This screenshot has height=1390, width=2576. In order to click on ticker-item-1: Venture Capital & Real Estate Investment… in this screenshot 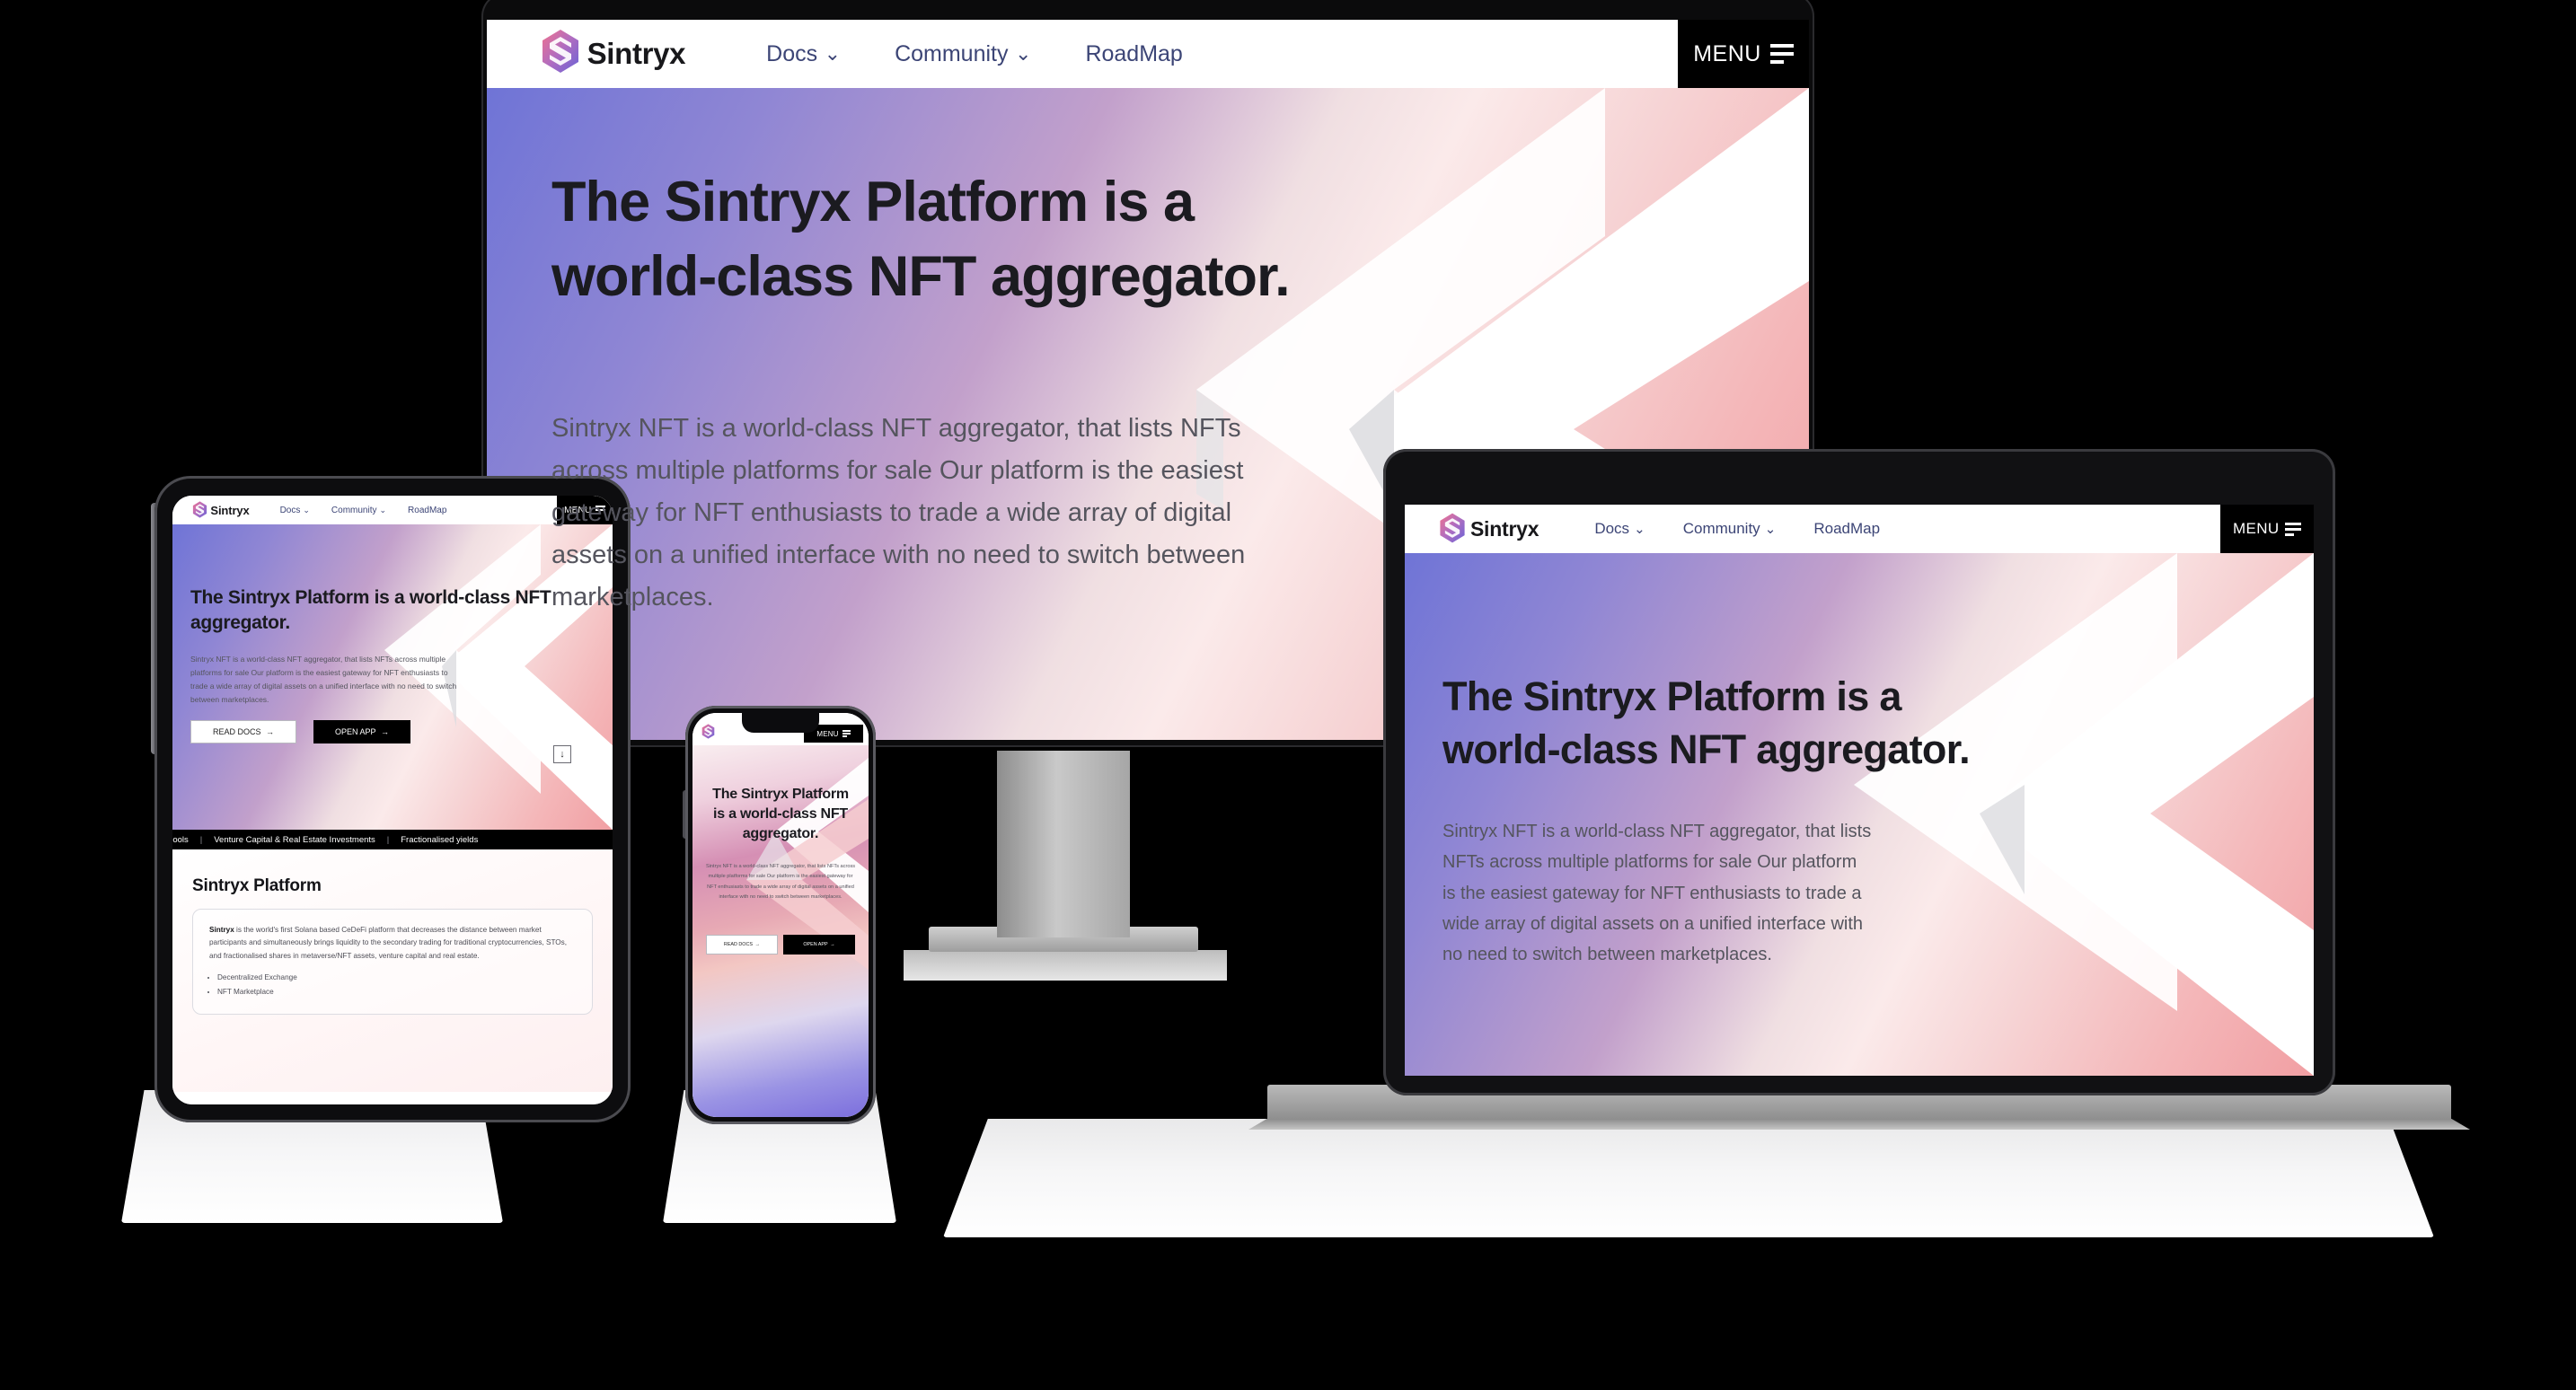, I will do `click(294, 839)`.